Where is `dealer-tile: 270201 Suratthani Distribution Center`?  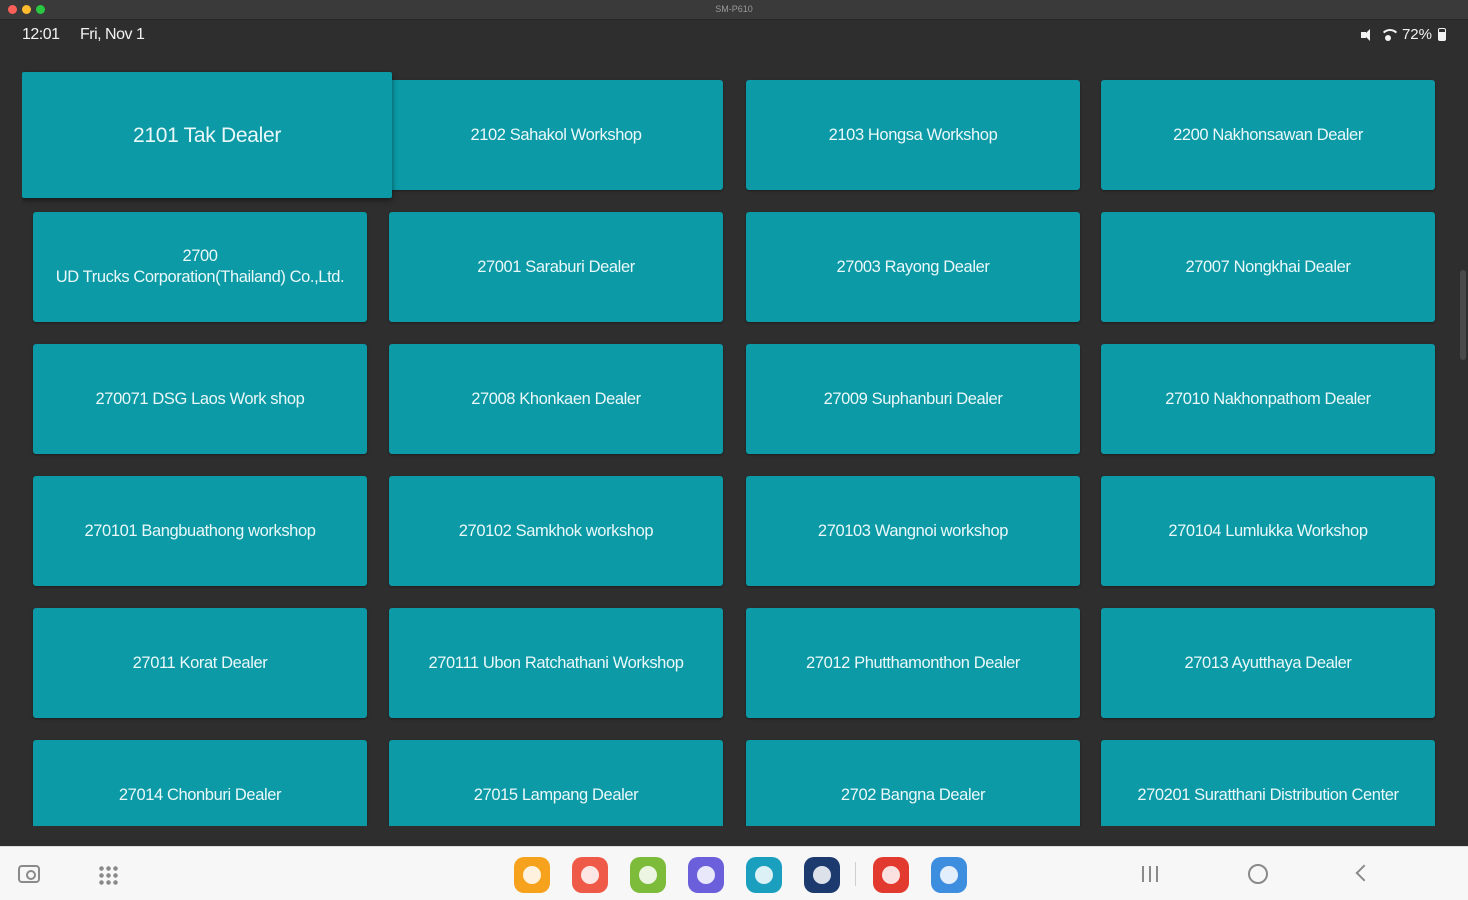 dealer-tile: 270201 Suratthani Distribution Center is located at coordinates (1268, 783).